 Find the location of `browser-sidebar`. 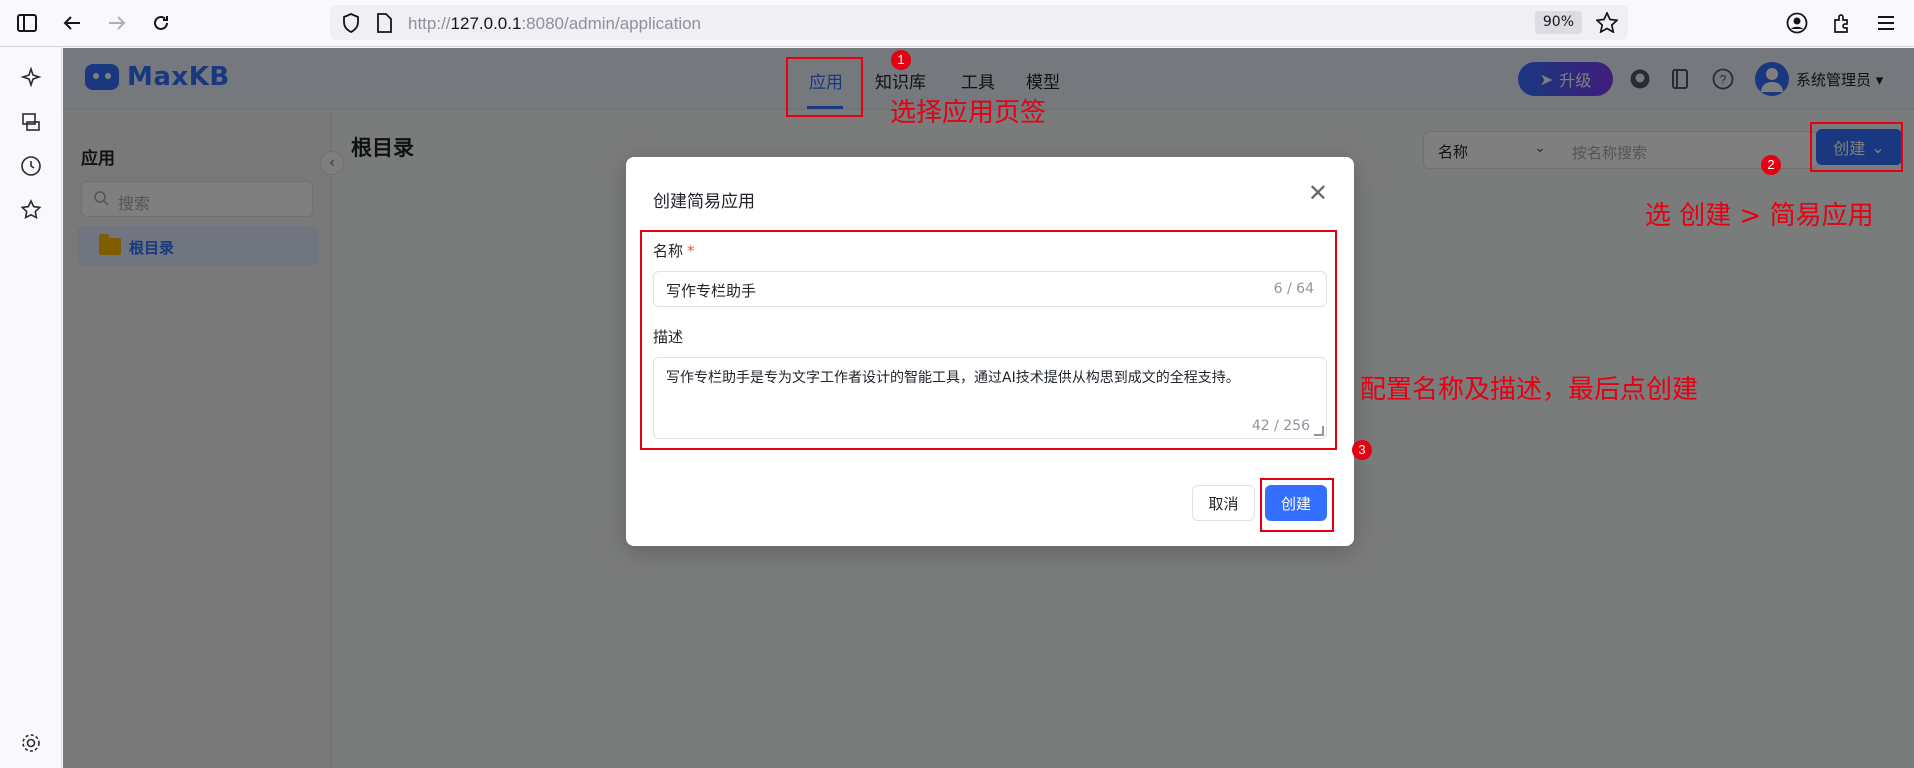

browser-sidebar is located at coordinates (31, 407).